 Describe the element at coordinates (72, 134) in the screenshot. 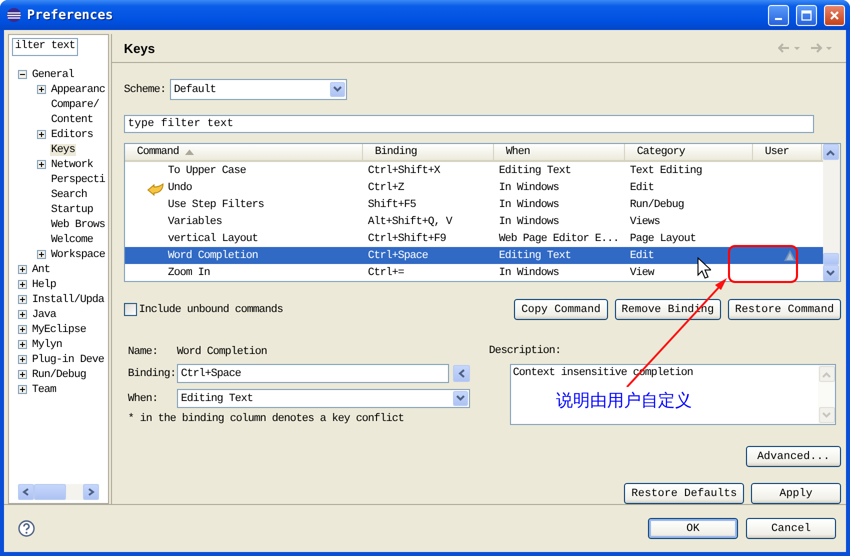

I see `tree-item: Editors` at that location.